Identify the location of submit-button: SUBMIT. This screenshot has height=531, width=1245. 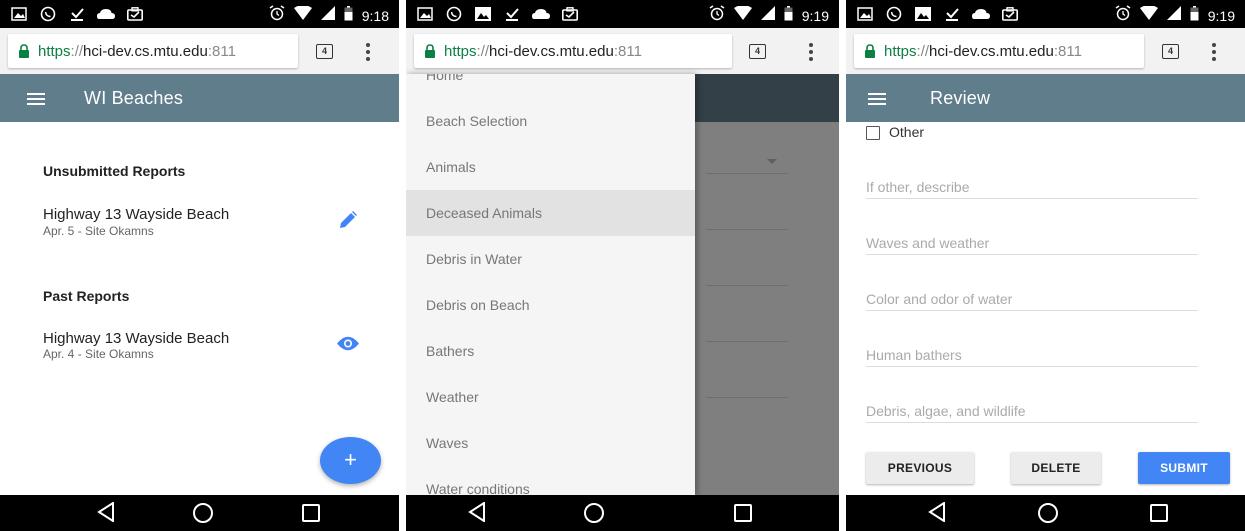
(1184, 468).